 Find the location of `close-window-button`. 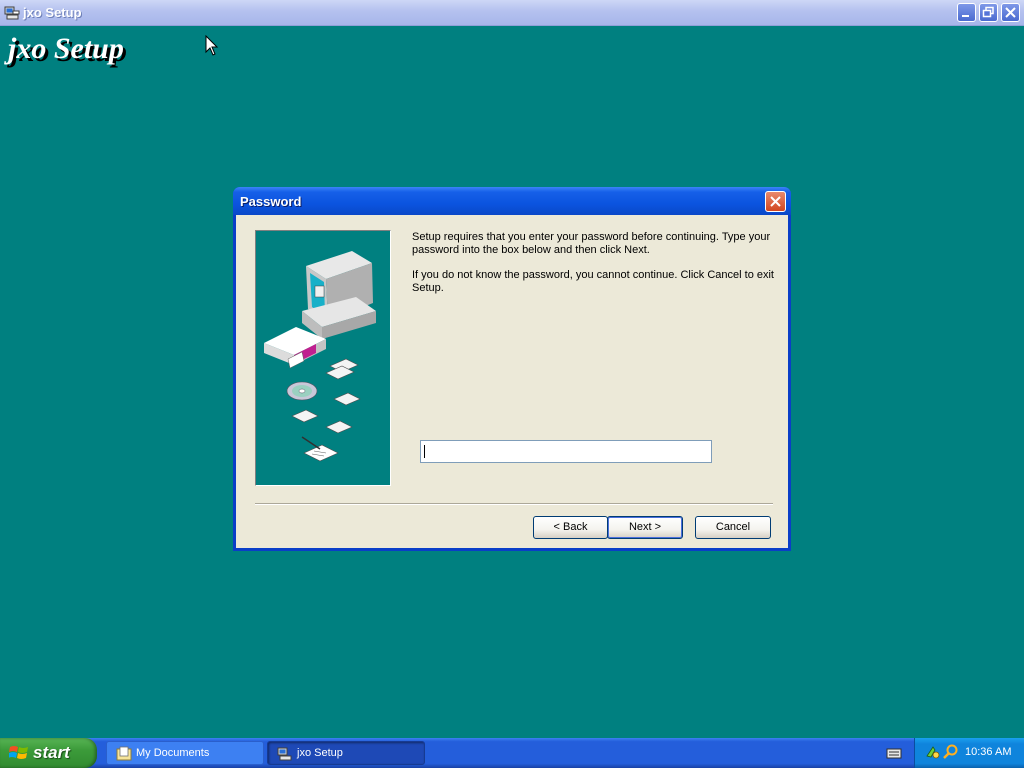

close-window-button is located at coordinates (1010, 12).